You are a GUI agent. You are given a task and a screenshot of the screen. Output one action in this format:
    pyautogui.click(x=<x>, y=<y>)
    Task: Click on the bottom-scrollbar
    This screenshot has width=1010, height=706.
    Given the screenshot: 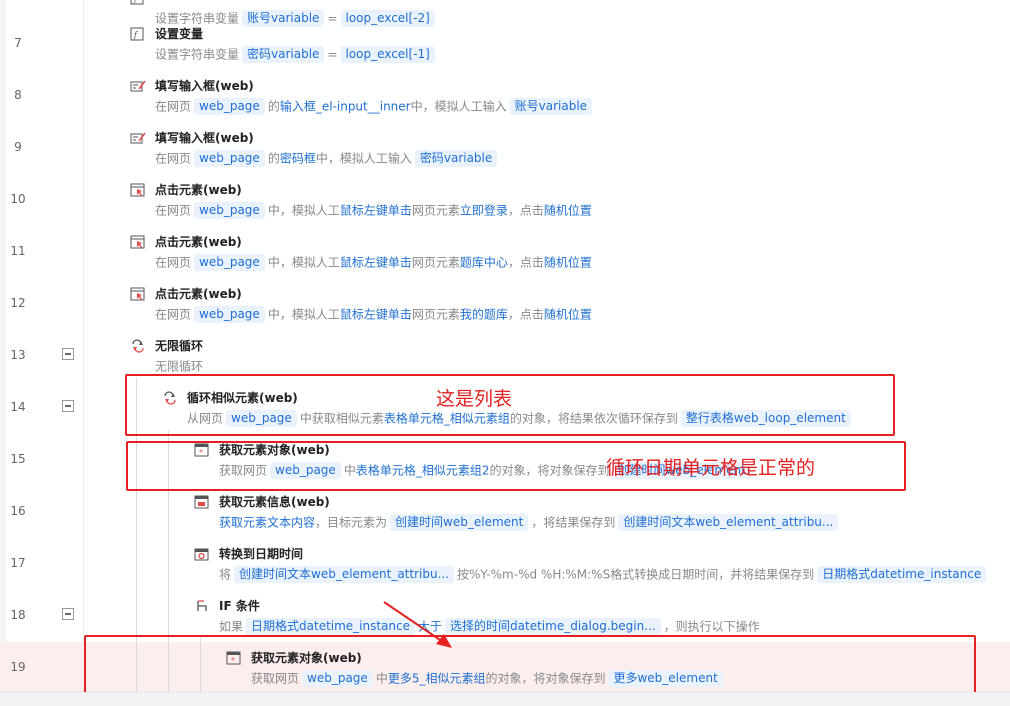 What is the action you would take?
    pyautogui.click(x=505, y=699)
    